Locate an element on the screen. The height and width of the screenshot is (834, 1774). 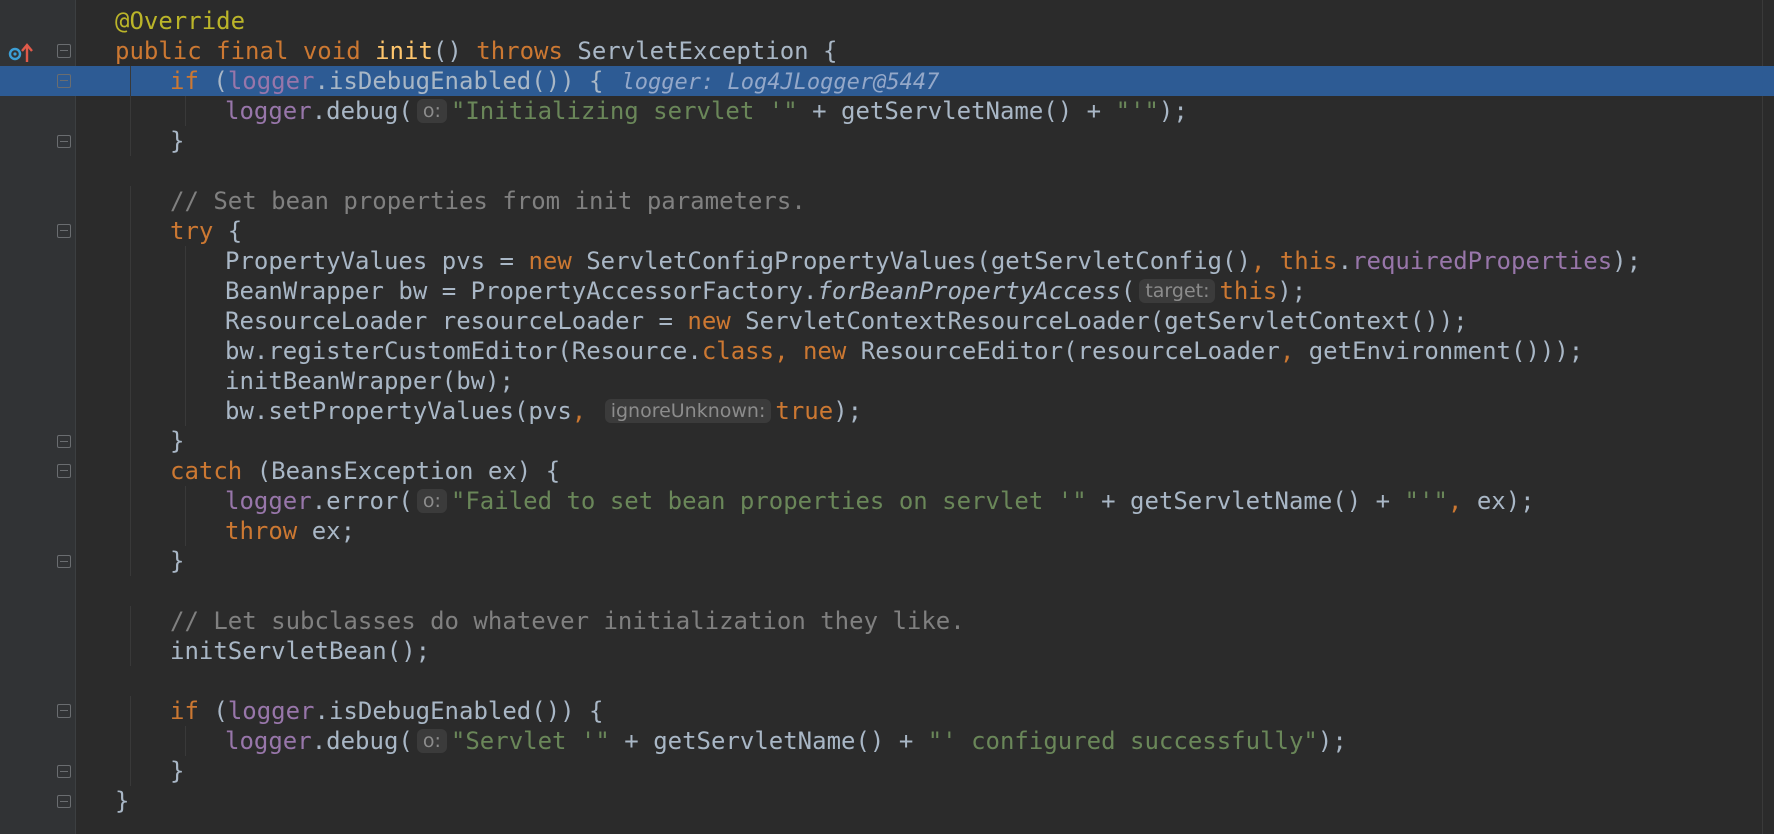
code-token: .isDebugEnabled()) { is located at coordinates (459, 81).